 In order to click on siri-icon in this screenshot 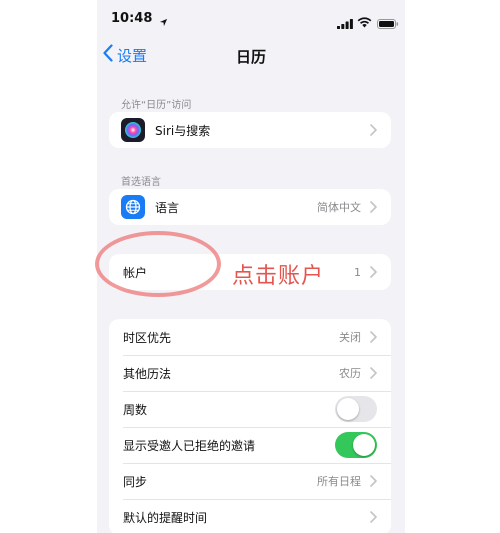, I will do `click(133, 130)`.